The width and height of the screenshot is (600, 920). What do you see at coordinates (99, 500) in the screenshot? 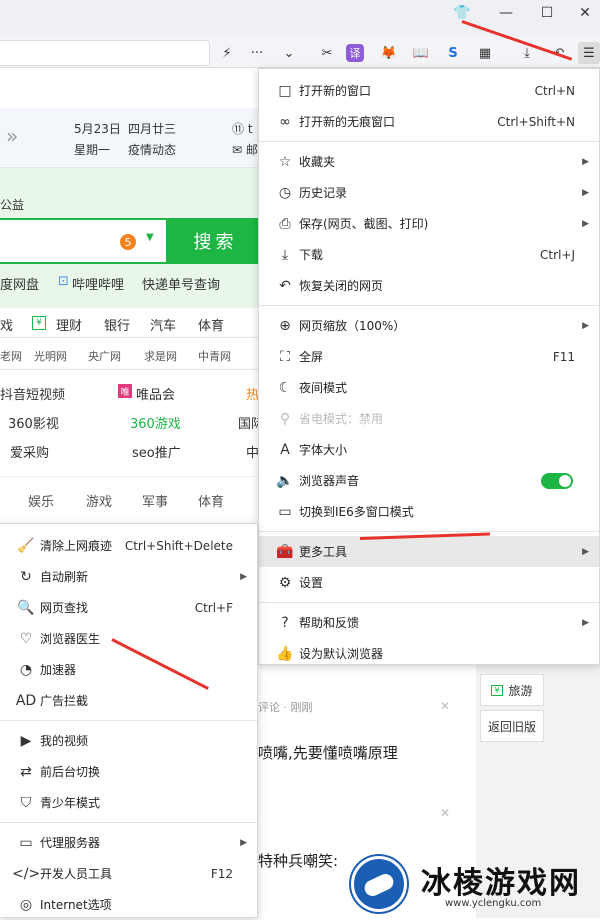
I see `tab-game: 游戏` at bounding box center [99, 500].